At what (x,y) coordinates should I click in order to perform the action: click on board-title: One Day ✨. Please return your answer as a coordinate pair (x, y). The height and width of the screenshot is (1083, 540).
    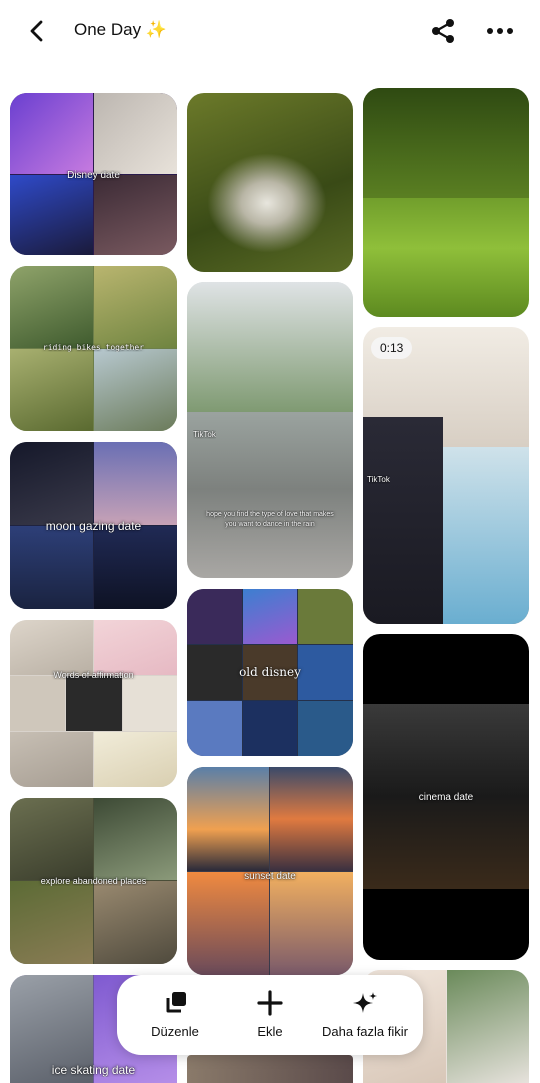
    Looking at the image, I should click on (120, 29).